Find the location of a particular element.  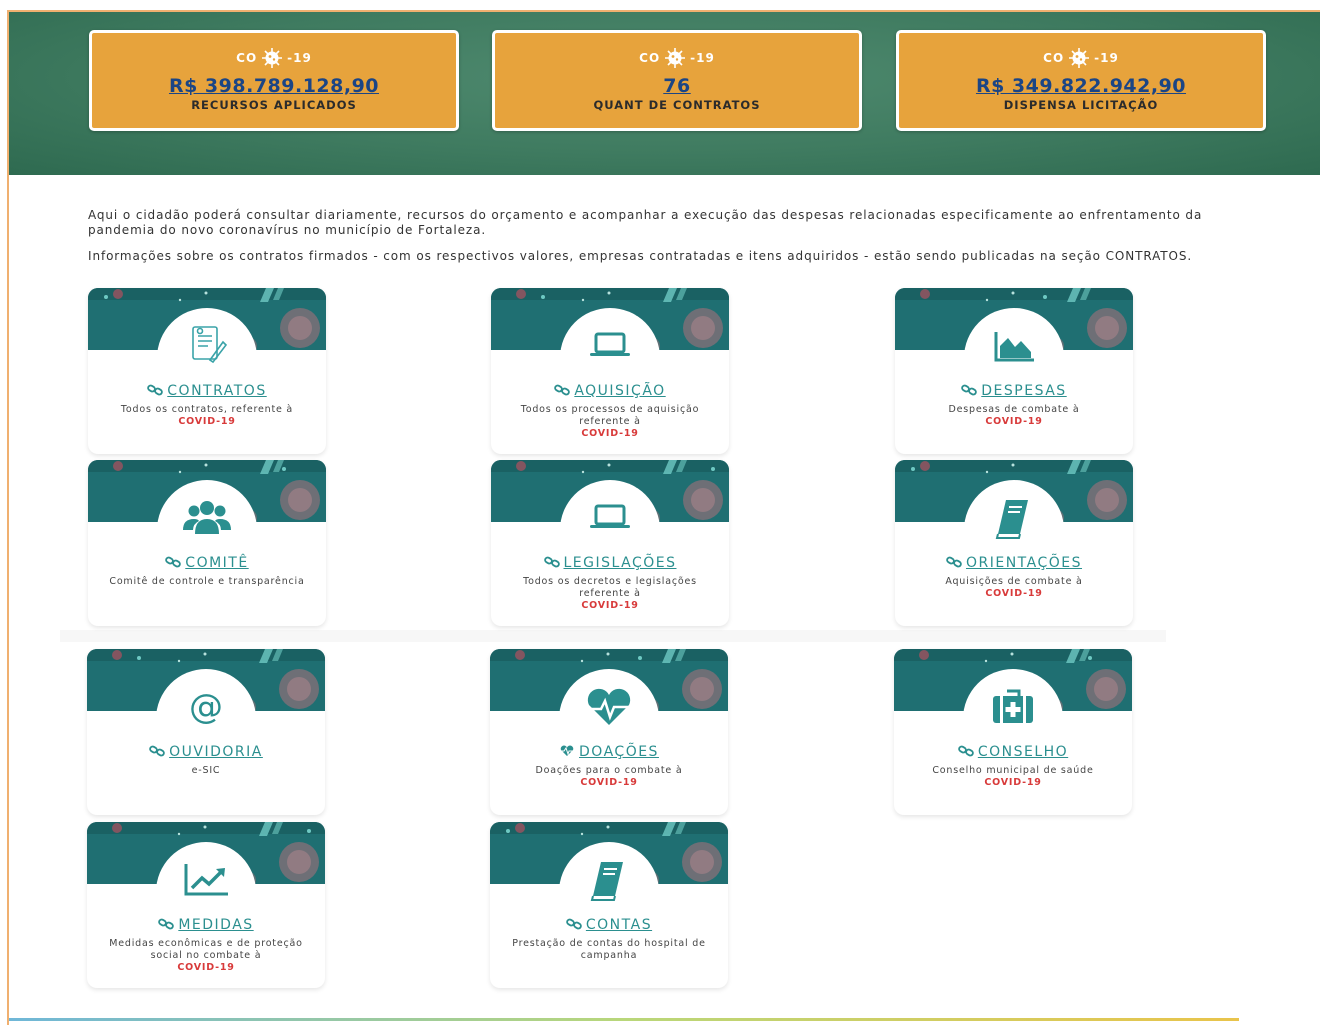

card-description: Despesas de combate à COVID-19 is located at coordinates (1014, 416).